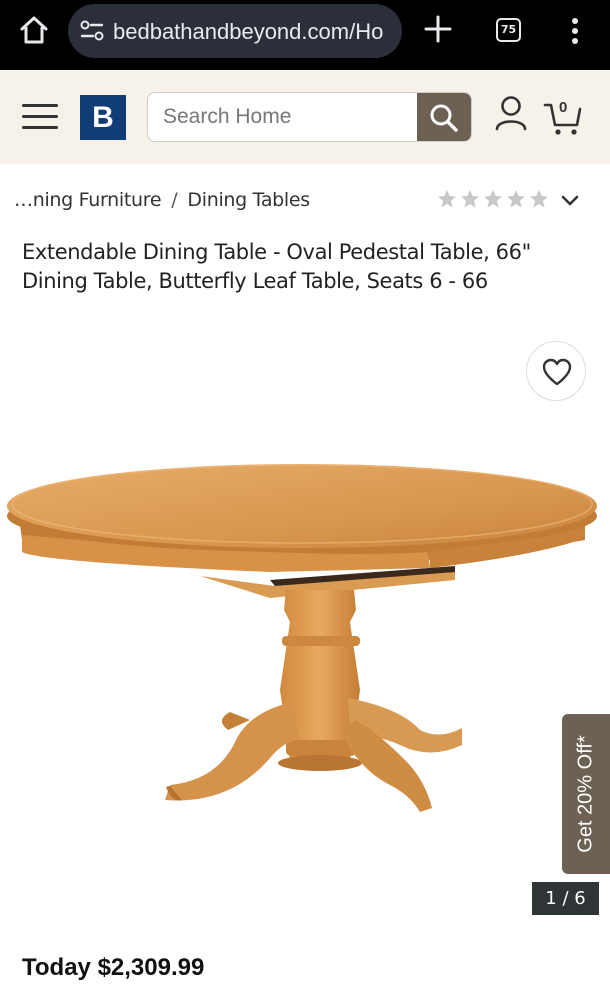 This screenshot has width=610, height=998. What do you see at coordinates (438, 29) in the screenshot?
I see `new-tab-icon` at bounding box center [438, 29].